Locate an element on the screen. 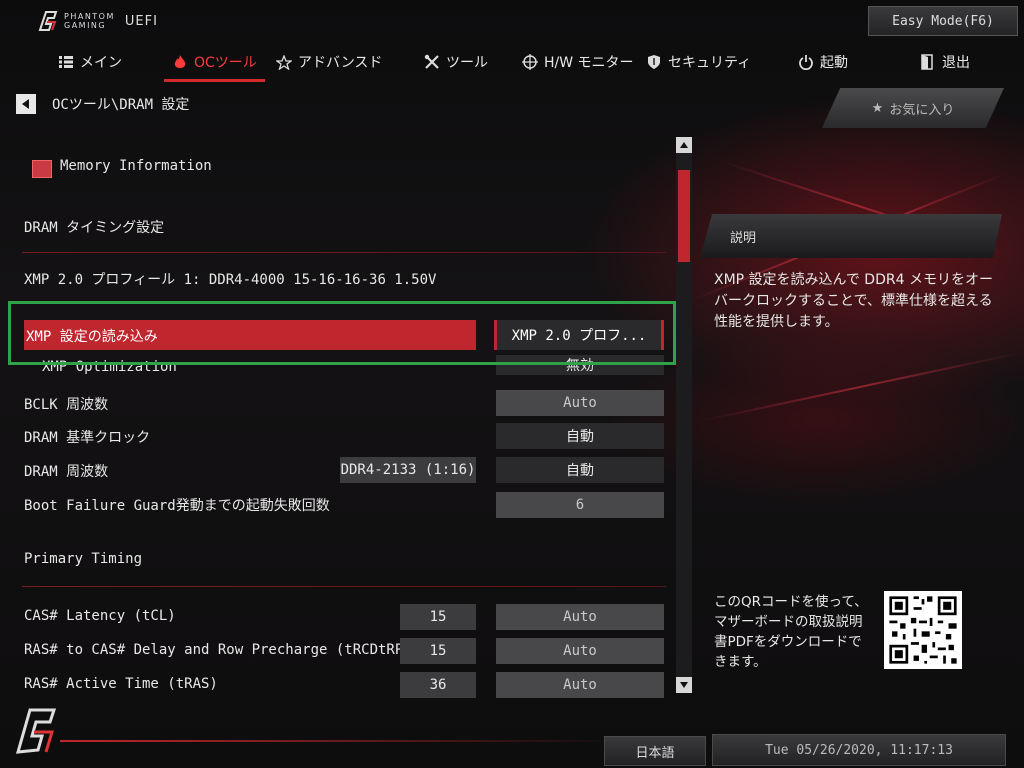 The width and height of the screenshot is (1024, 768). footer-accent-line is located at coordinates (340, 741).